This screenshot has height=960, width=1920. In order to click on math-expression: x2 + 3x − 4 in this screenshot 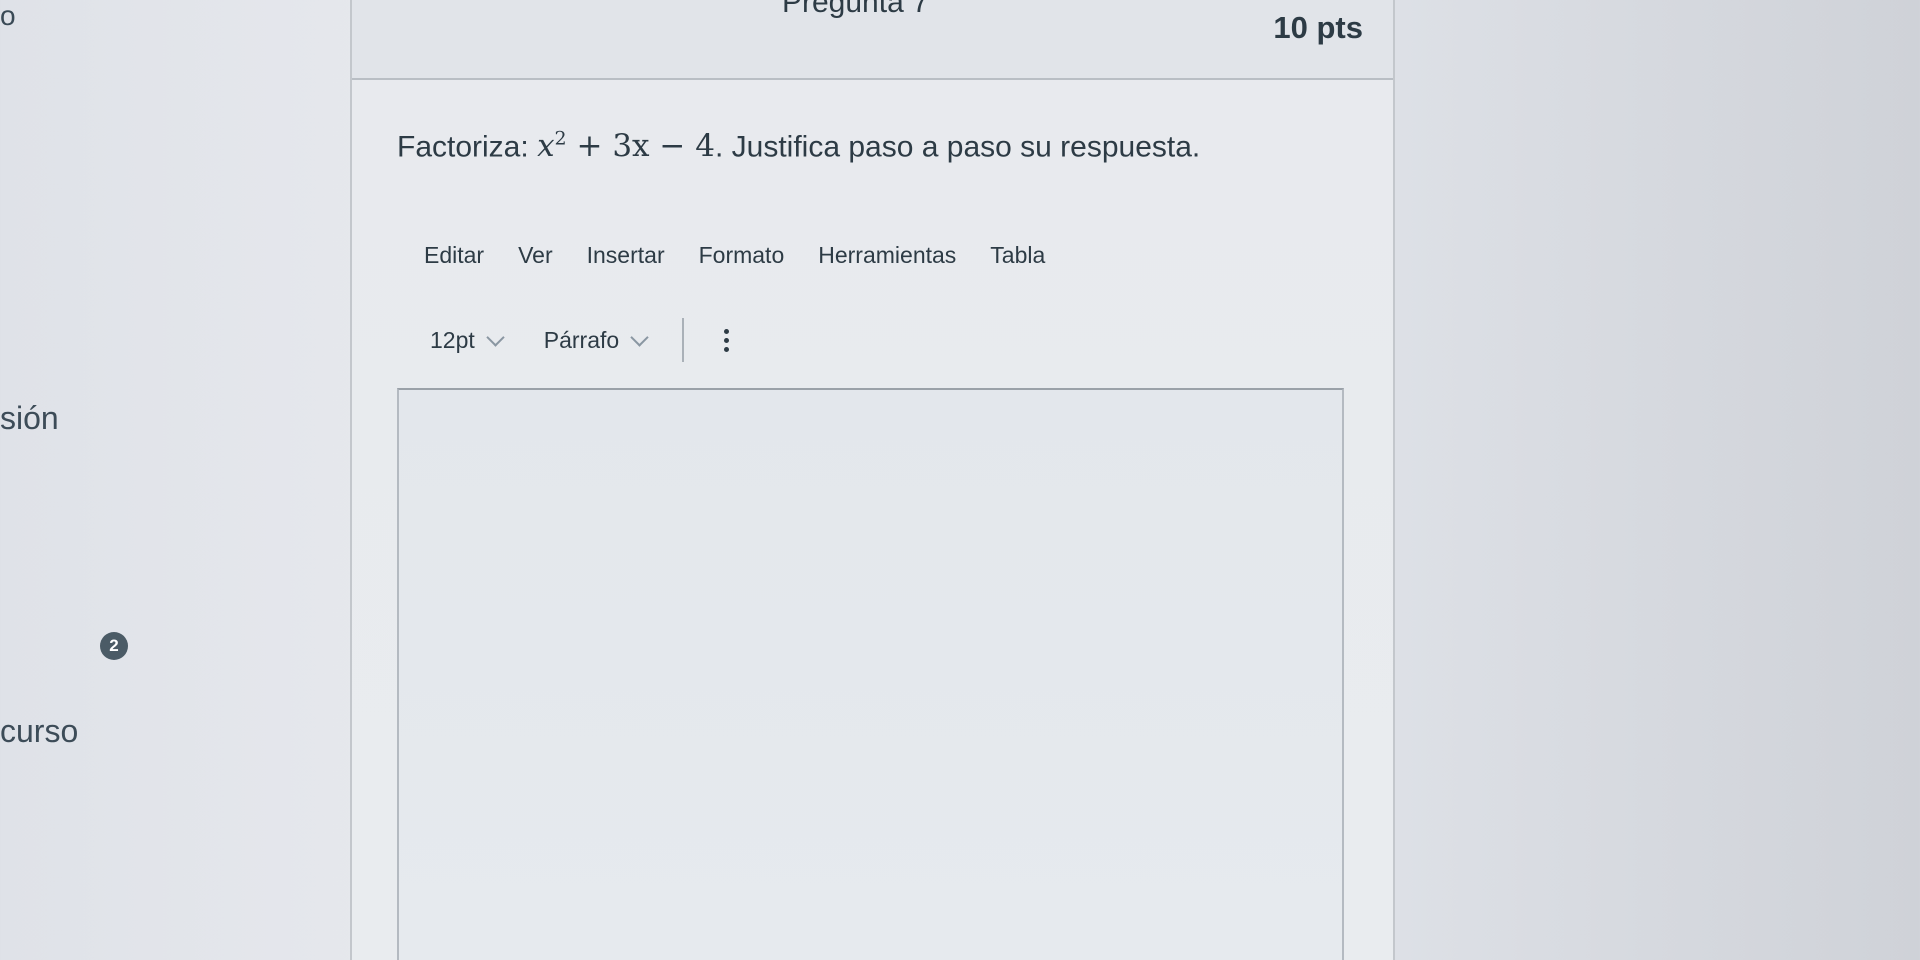, I will do `click(626, 146)`.